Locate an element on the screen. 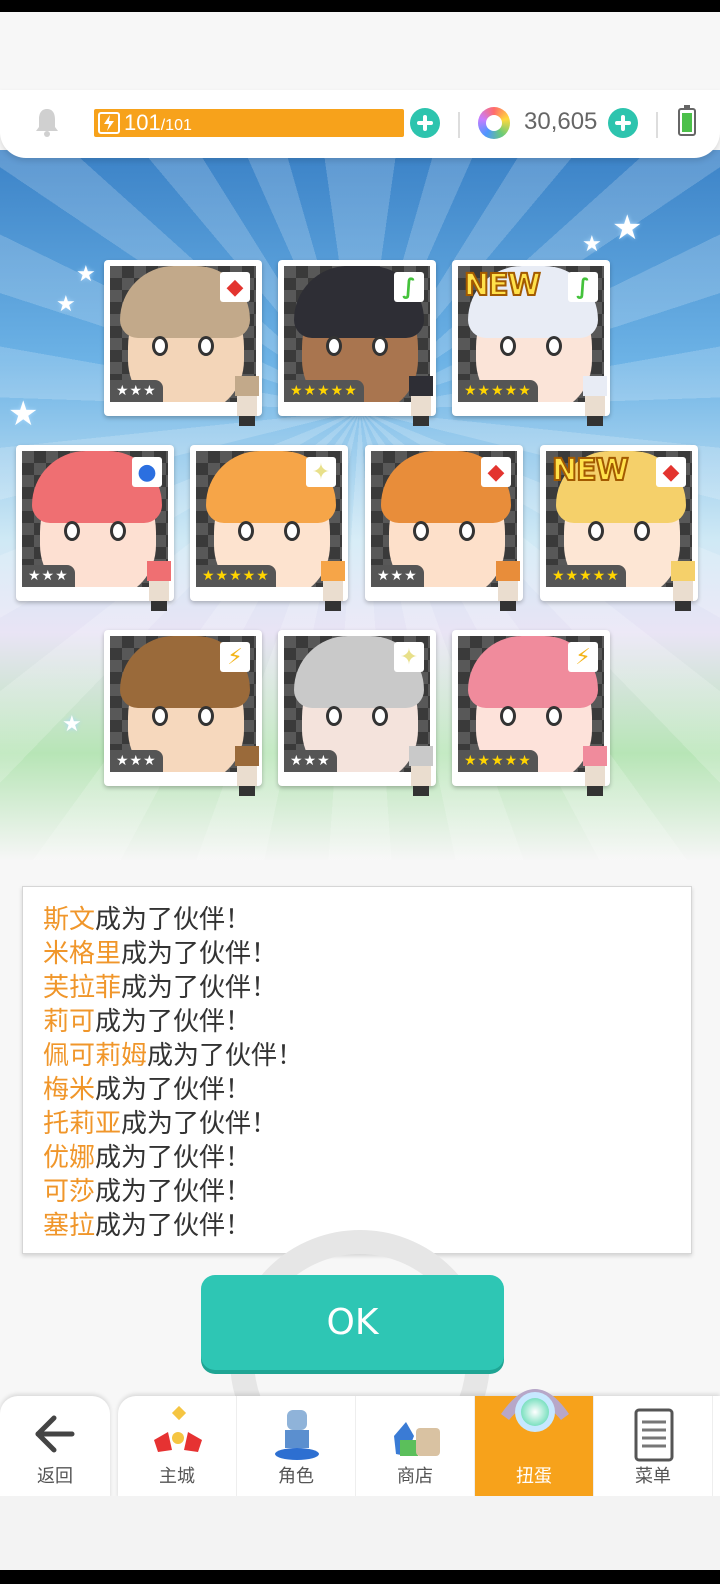 The height and width of the screenshot is (1584, 720). message-line: 优娜成为了伙伴！ is located at coordinates (367, 1158).